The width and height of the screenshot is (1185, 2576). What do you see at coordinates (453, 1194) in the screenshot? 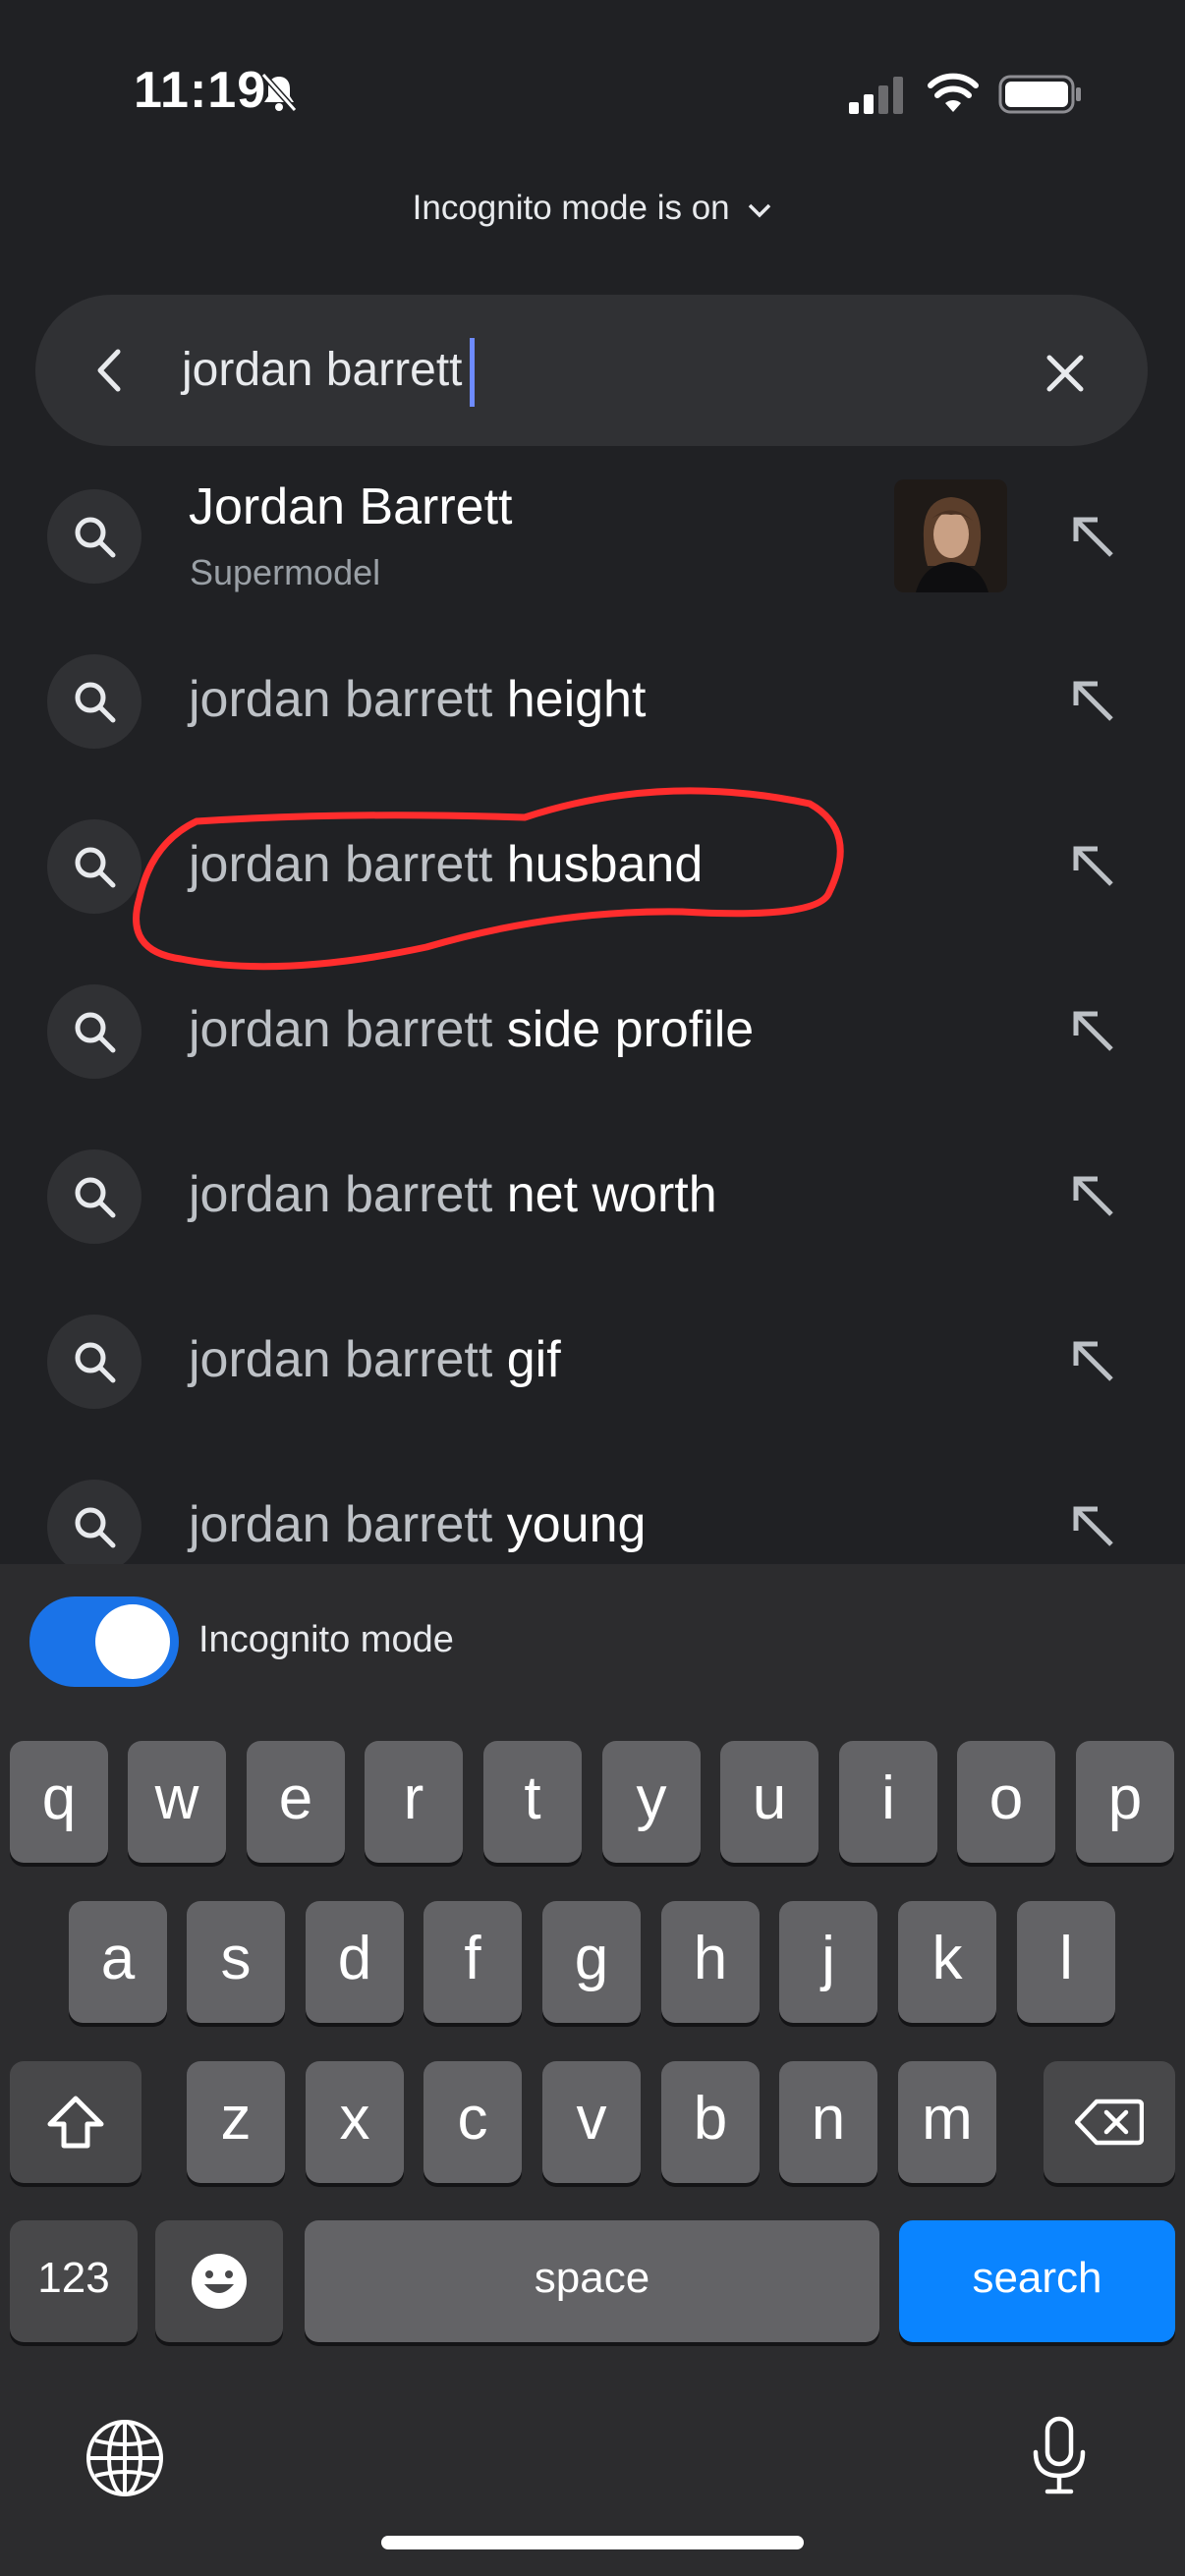
I see `suggestion-text: jordan barrett net worth` at bounding box center [453, 1194].